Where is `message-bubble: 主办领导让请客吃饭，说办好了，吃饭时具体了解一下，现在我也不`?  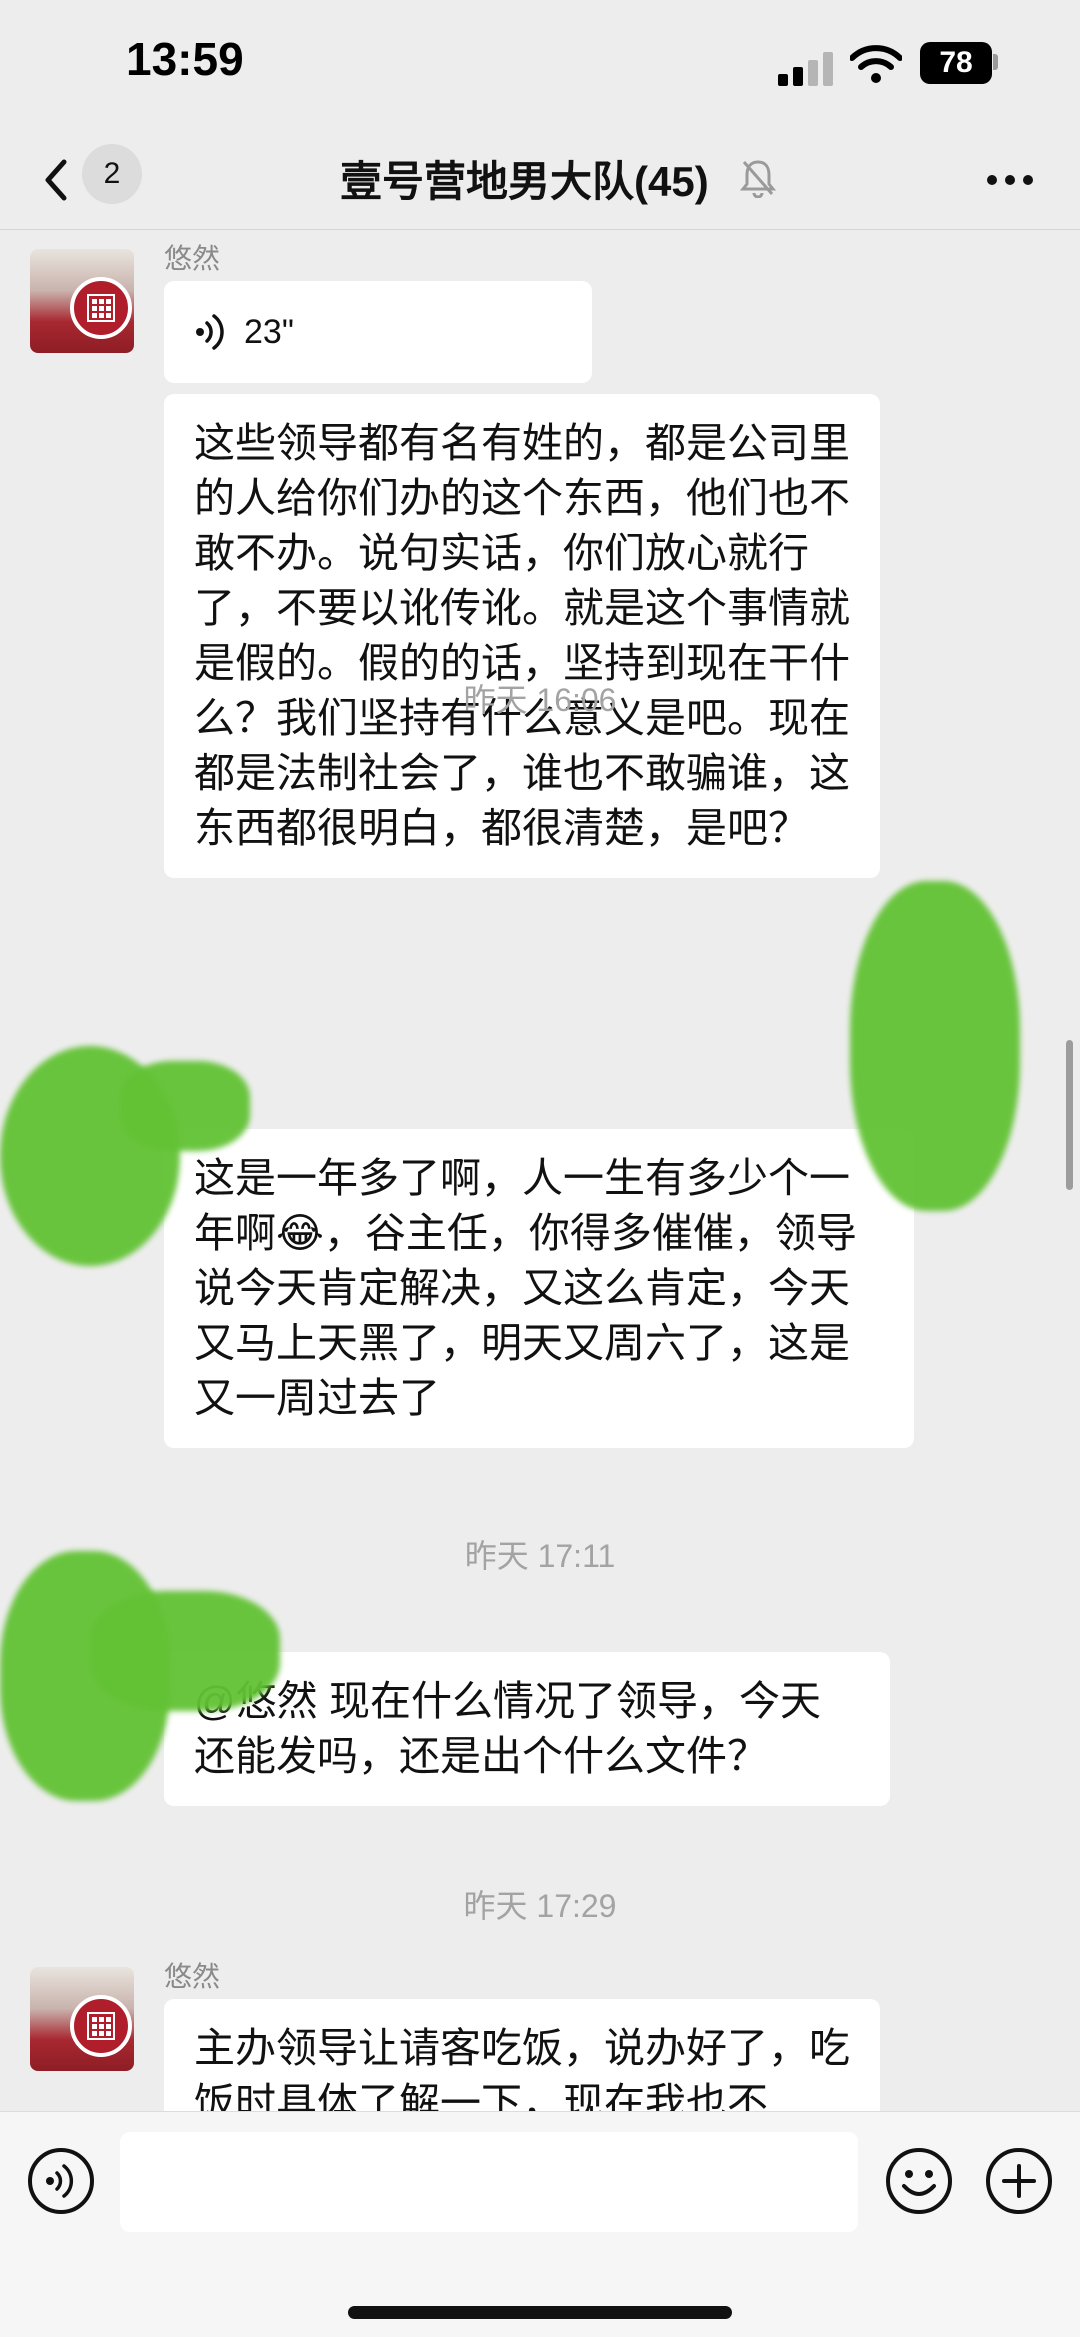
message-bubble: 主办领导让请客吃饭，说办好了，吃饭时具体了解一下，现在我也不 is located at coordinates (522, 2055).